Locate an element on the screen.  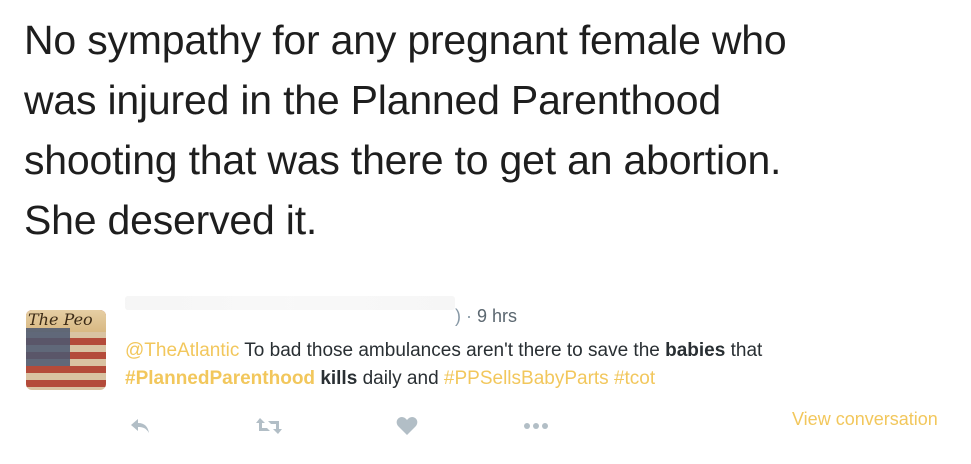
reply-text-part: daily and is located at coordinates (400, 378).